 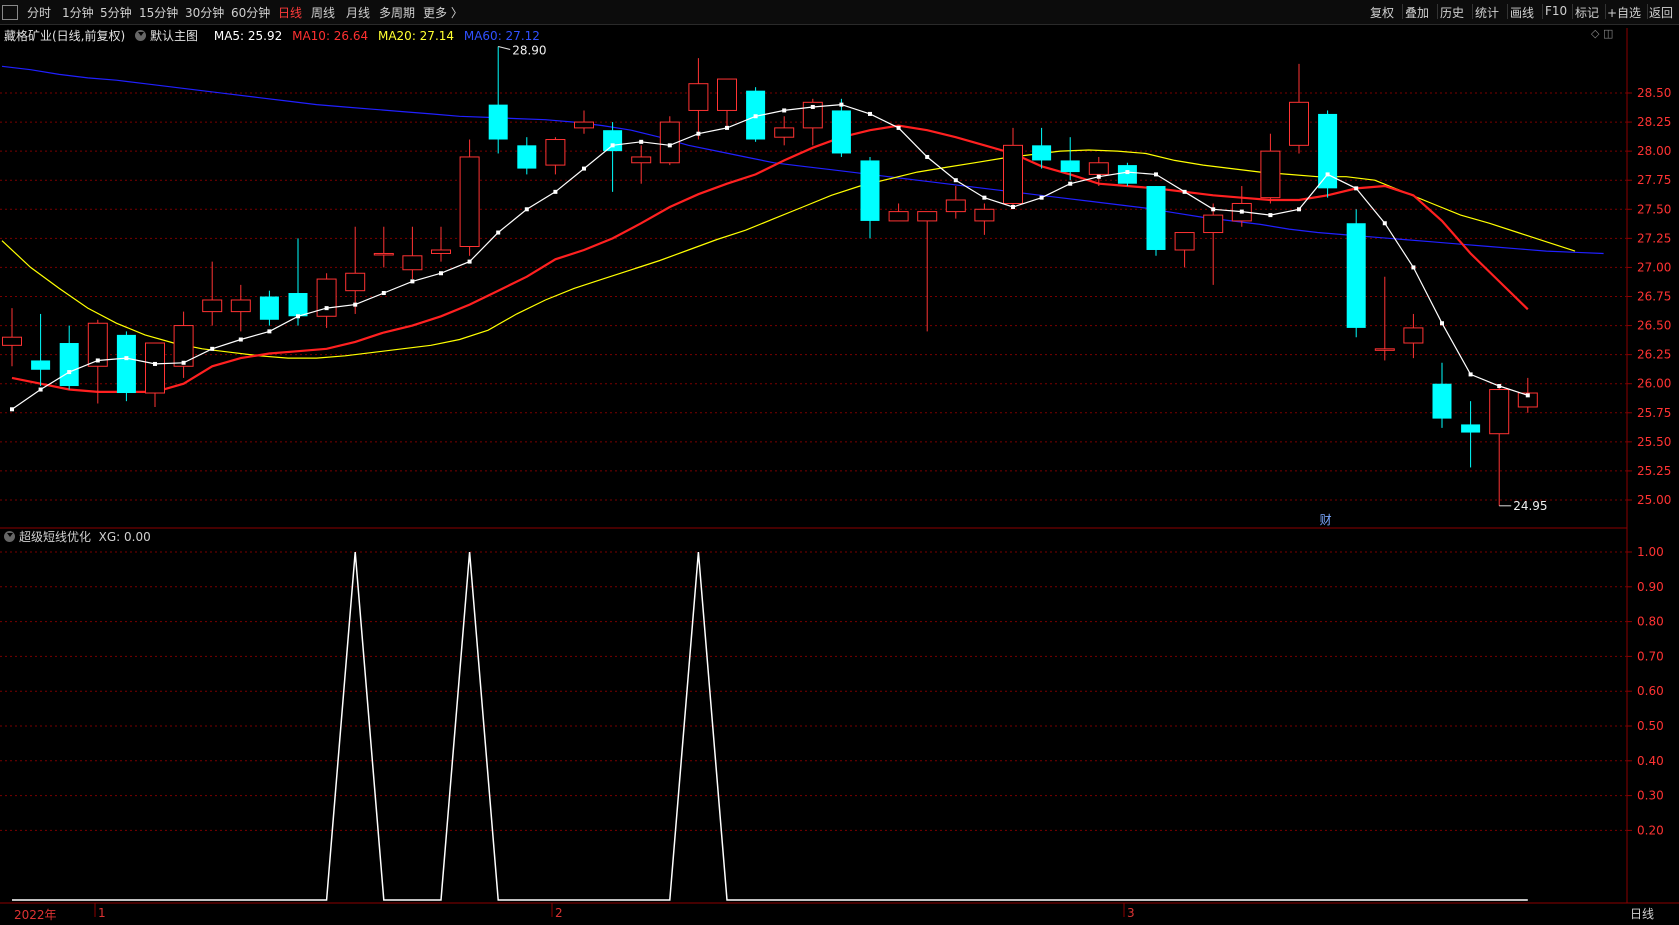 I want to click on x-axis-month-label: 2, so click(x=559, y=913).